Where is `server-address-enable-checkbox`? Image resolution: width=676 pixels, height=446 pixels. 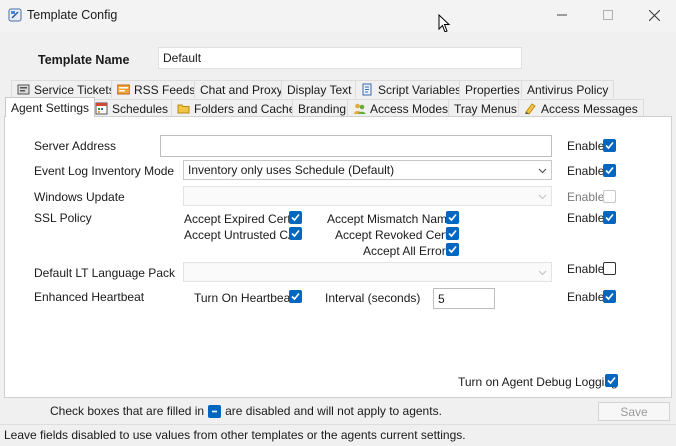
server-address-enable-checkbox is located at coordinates (609, 145).